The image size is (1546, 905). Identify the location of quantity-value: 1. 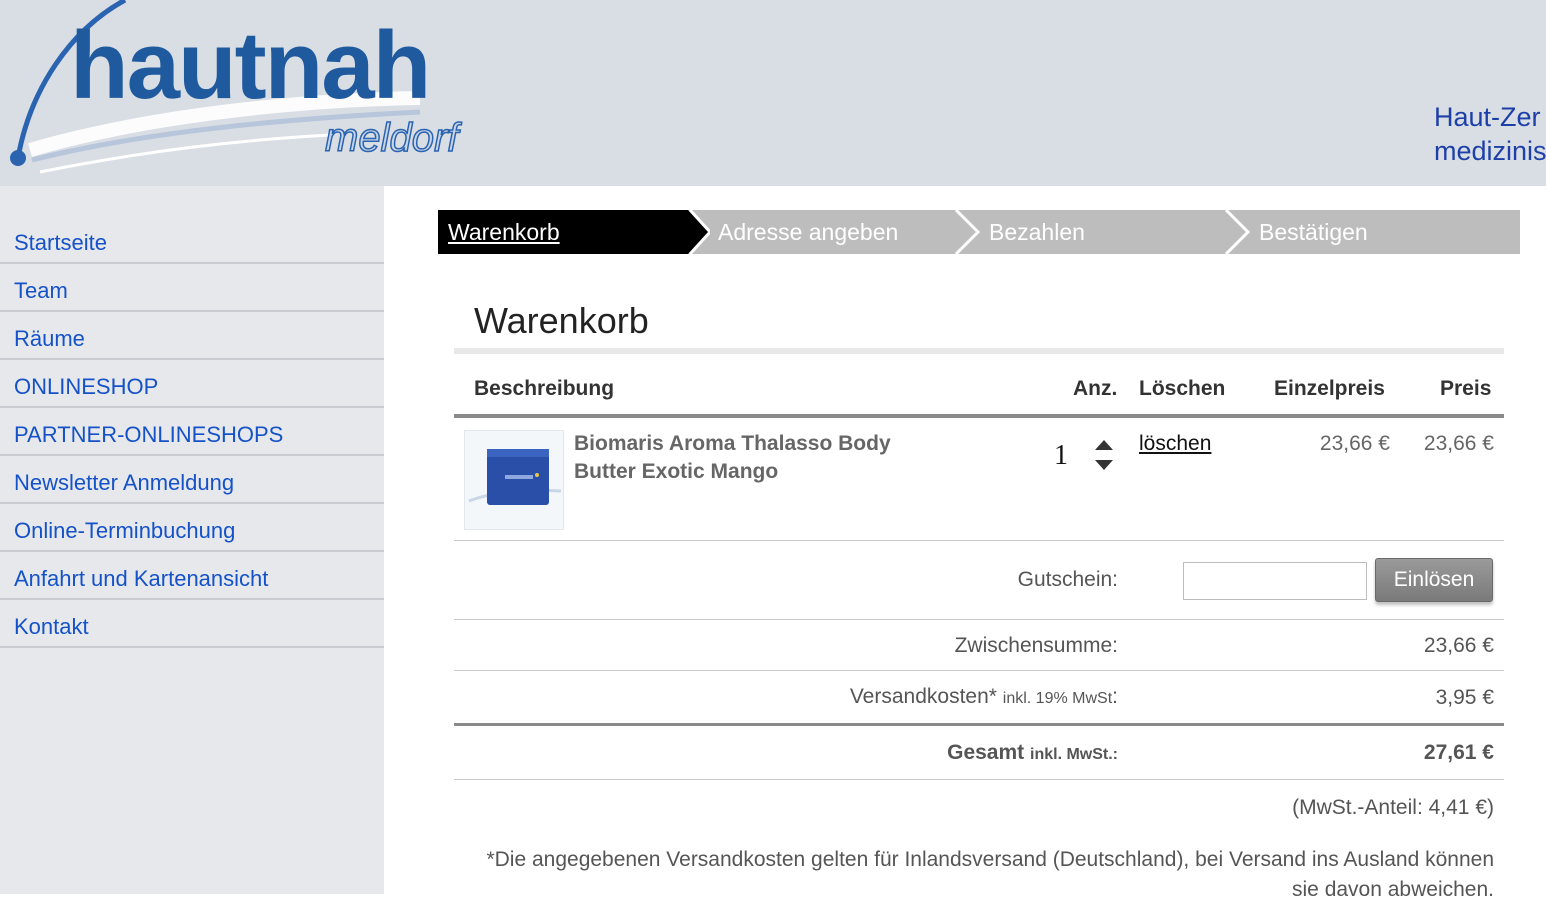
(1061, 455).